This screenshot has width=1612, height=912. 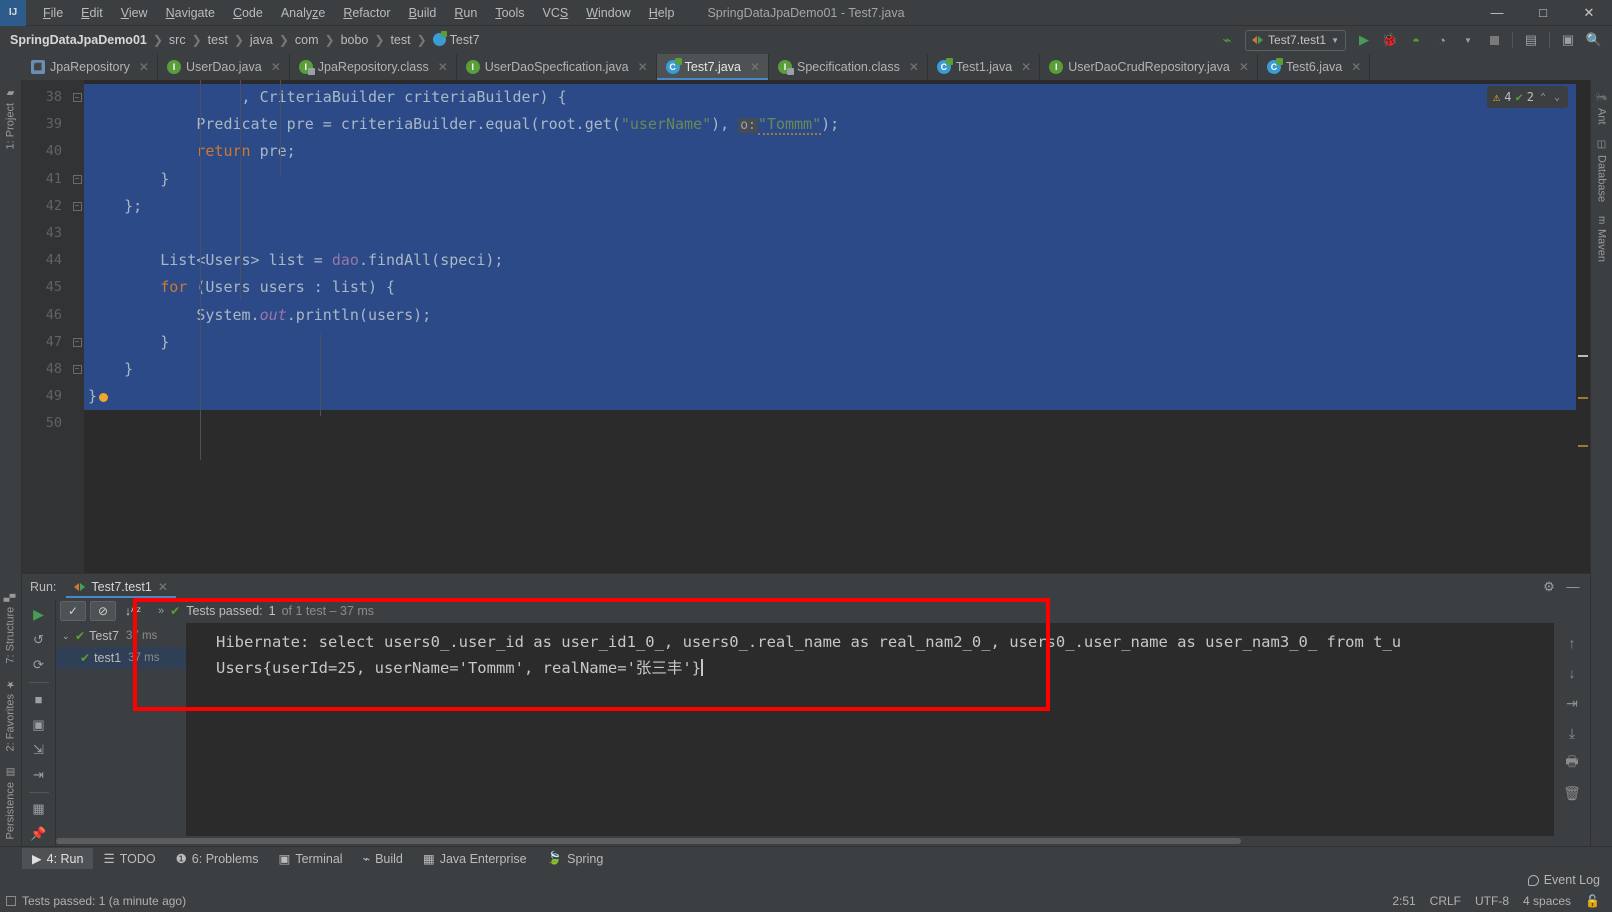 What do you see at coordinates (1572, 793) in the screenshot?
I see `clear-all-icon: 🗑` at bounding box center [1572, 793].